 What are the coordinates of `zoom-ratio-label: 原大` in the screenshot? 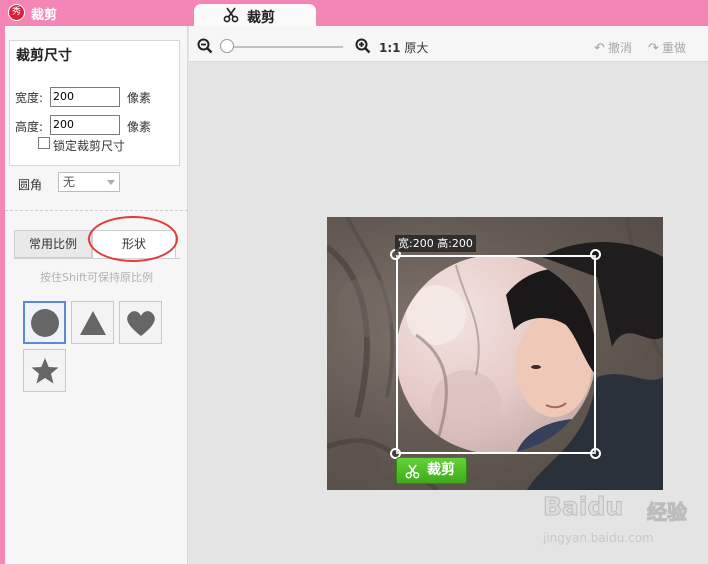 It's located at (416, 48).